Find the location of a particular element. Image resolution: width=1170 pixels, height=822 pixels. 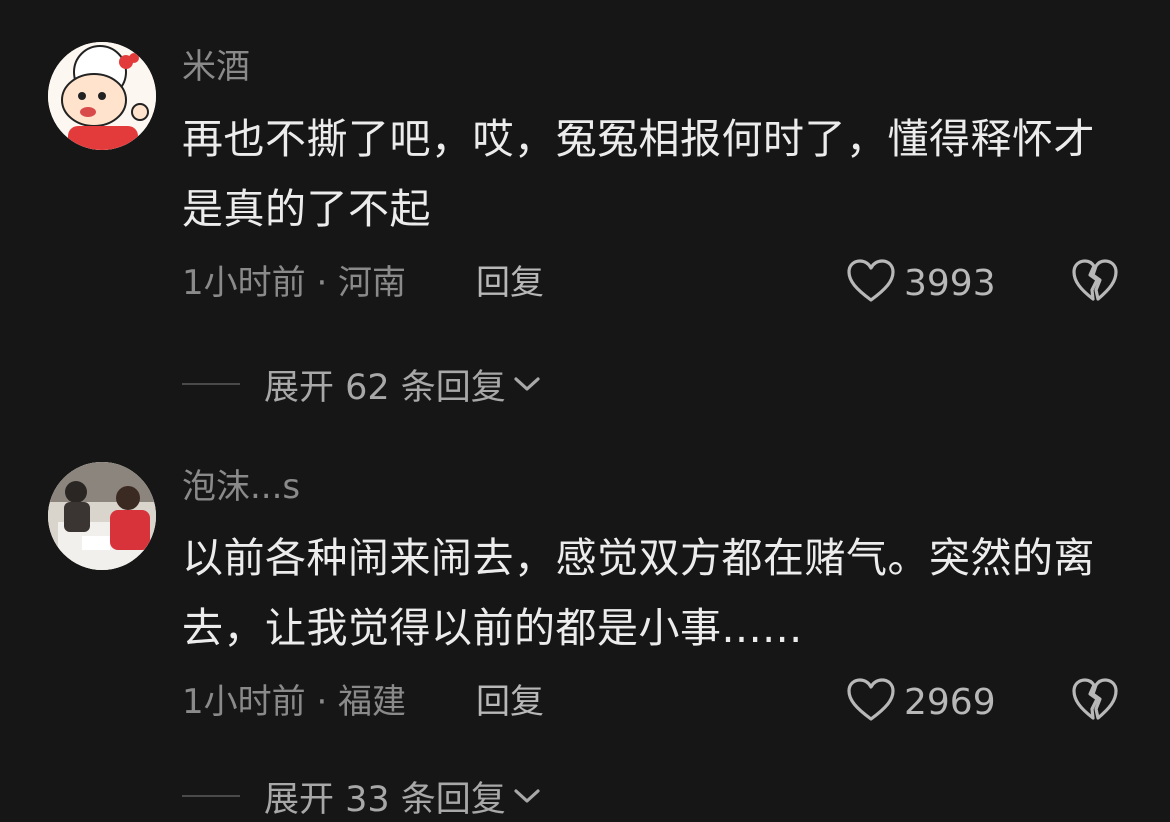

expand-replies-button: 展开 62 条回复 is located at coordinates (362, 385).